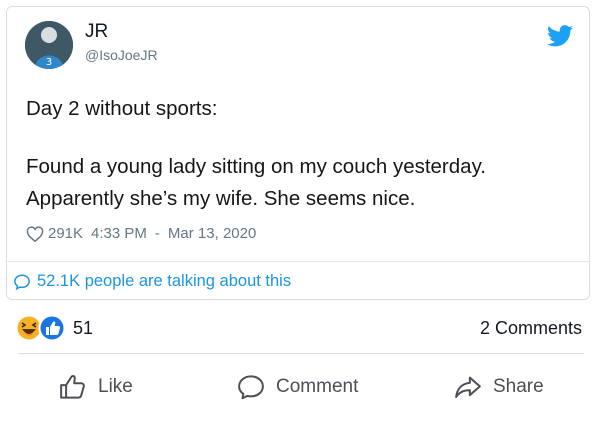 Image resolution: width=600 pixels, height=423 pixels. I want to click on share-button: Share, so click(498, 387).